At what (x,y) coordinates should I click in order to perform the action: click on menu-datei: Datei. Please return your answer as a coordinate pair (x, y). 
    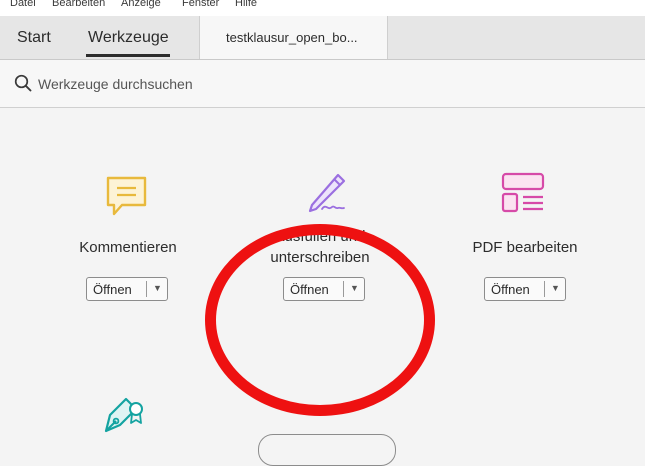
    Looking at the image, I should click on (23, 4).